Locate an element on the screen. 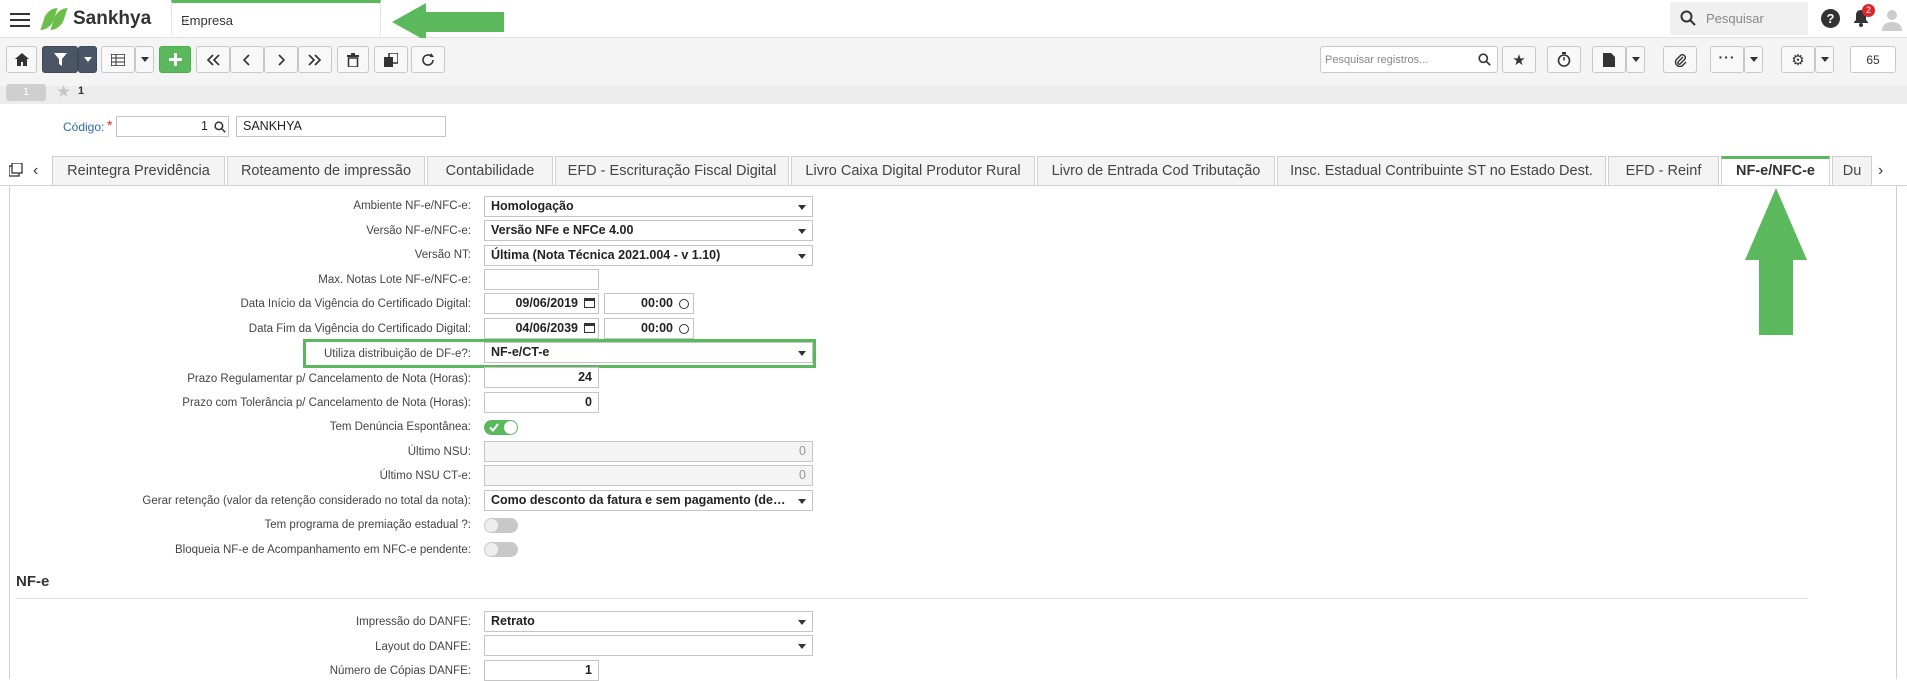 This screenshot has width=1907, height=681. tab-livro-caixa: Livro Caixa Digital Produtor Rural is located at coordinates (913, 170).